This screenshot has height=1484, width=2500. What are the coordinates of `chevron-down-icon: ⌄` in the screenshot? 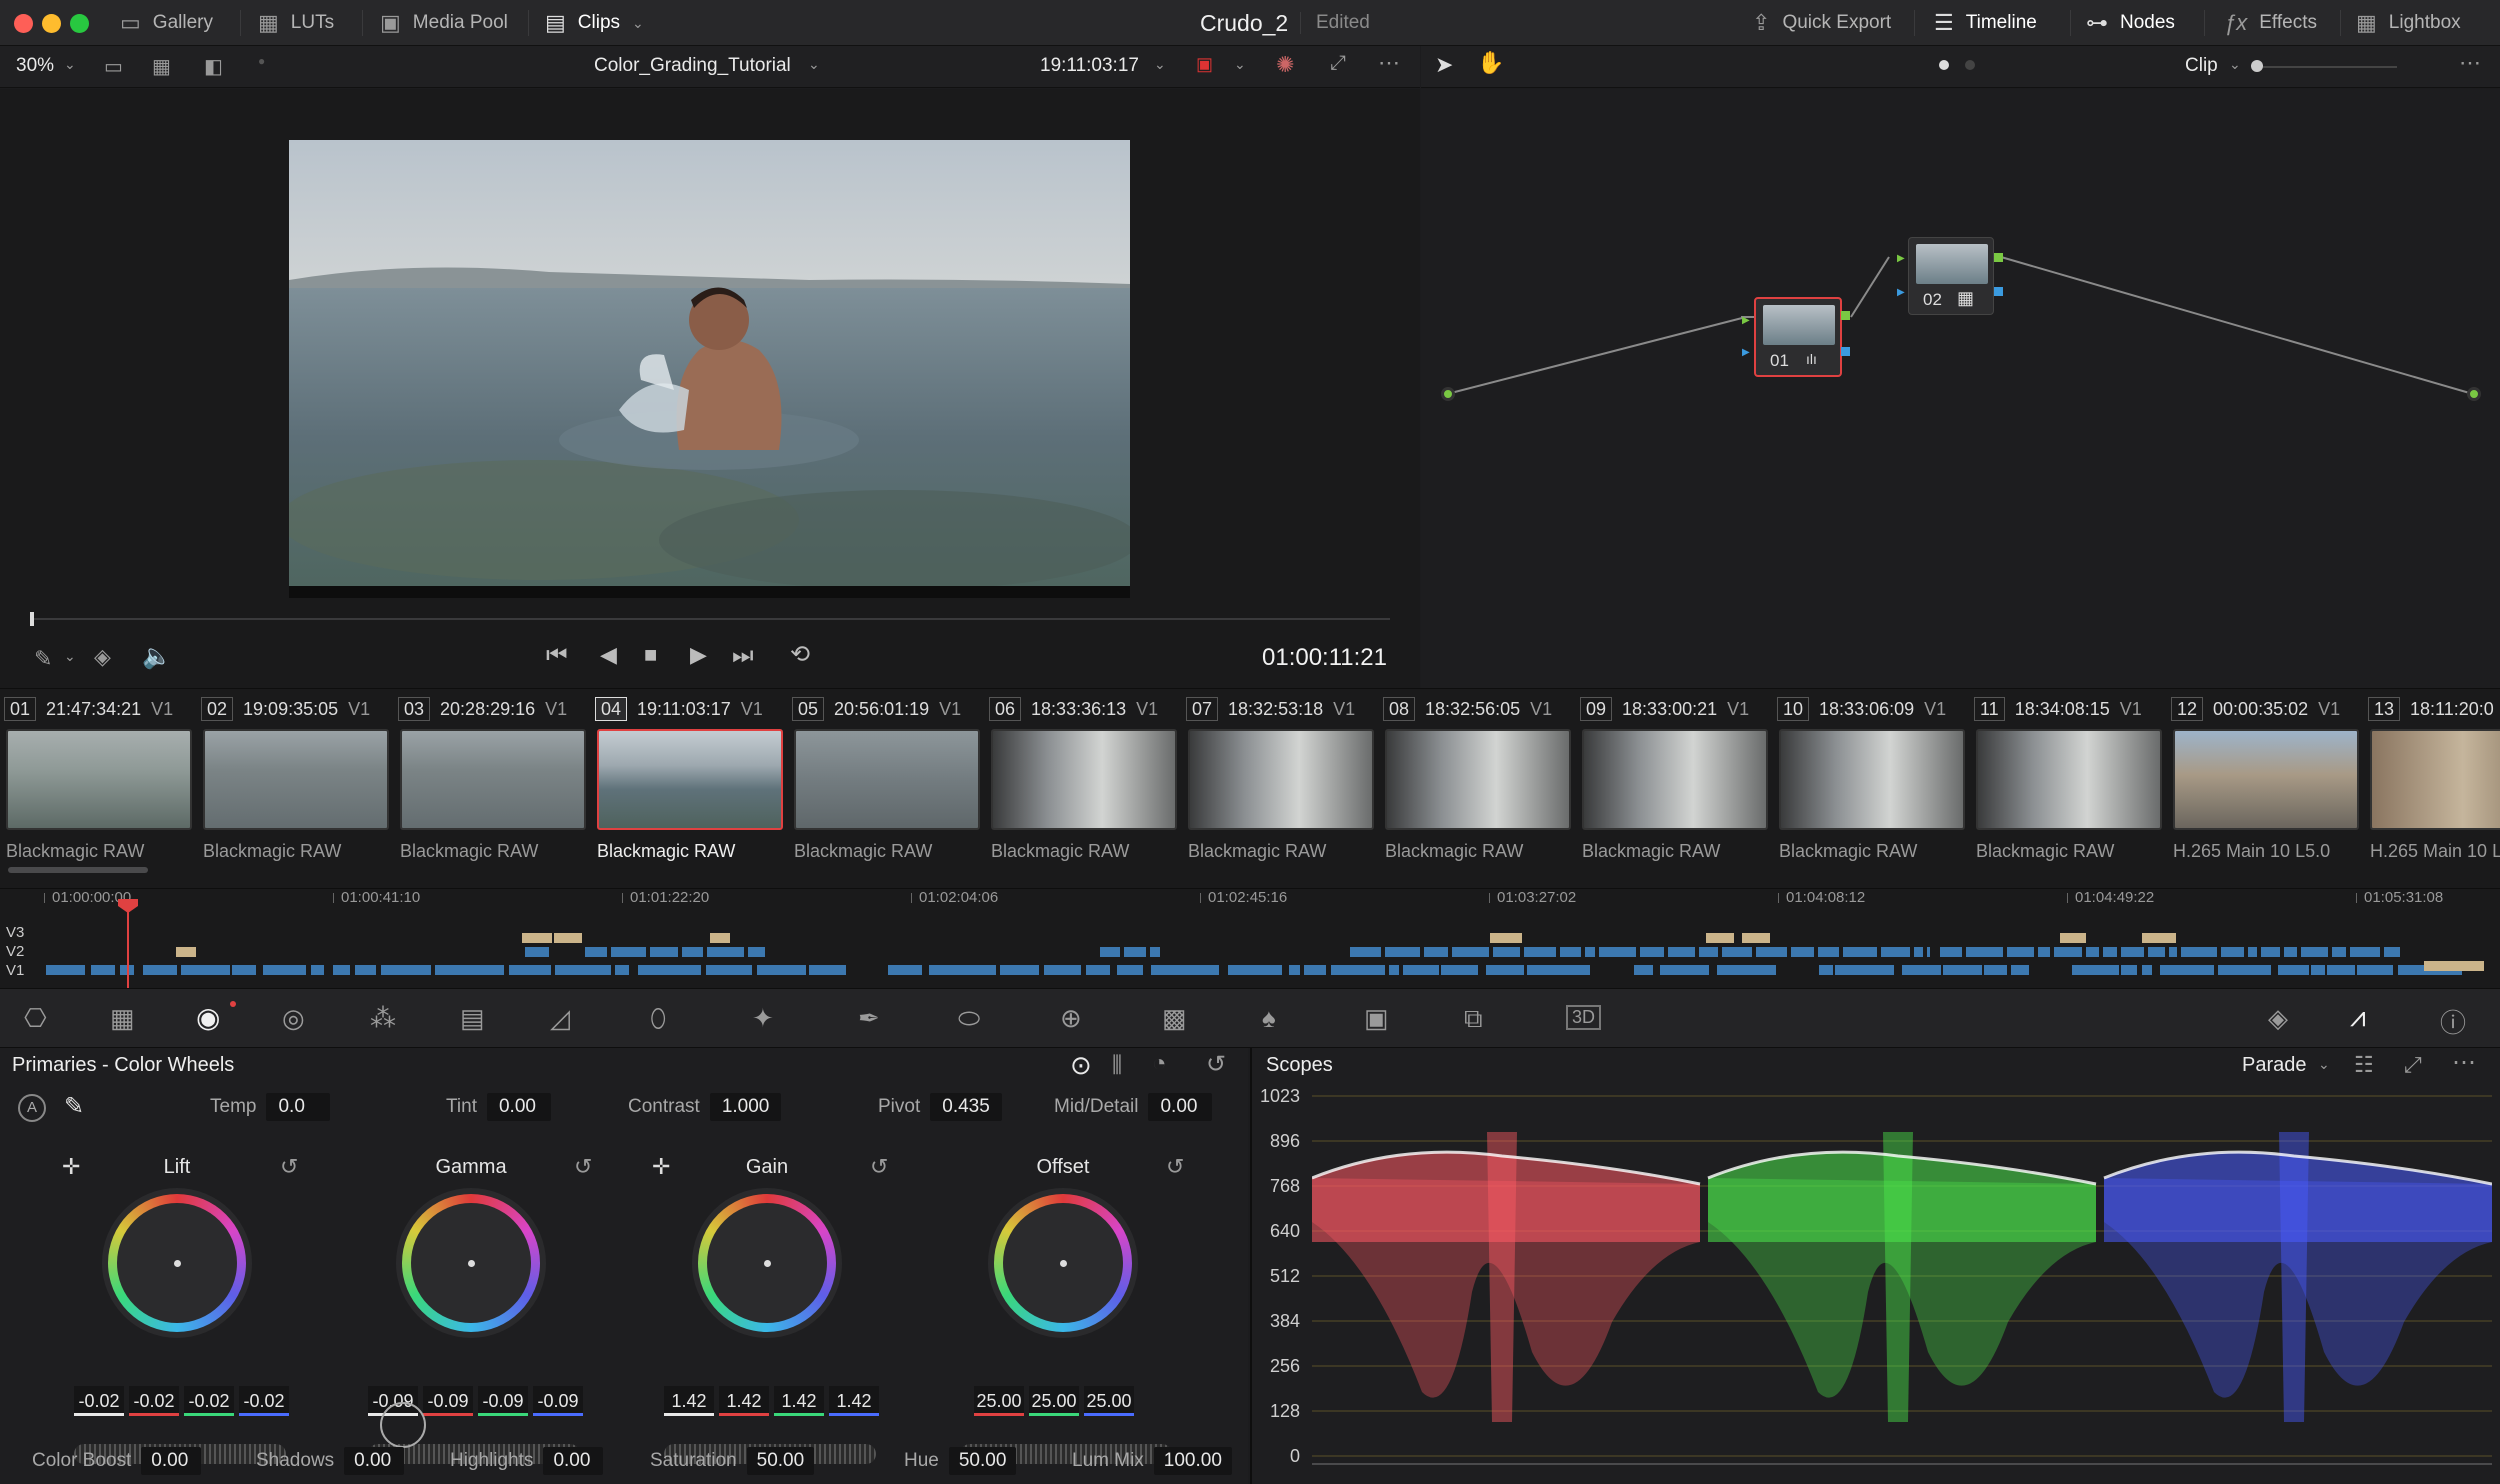 It's located at (2324, 1064).